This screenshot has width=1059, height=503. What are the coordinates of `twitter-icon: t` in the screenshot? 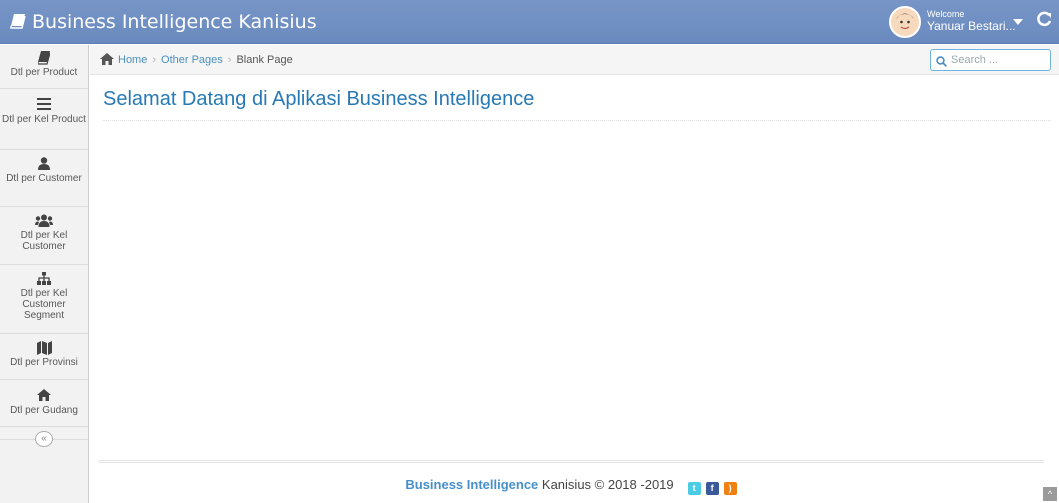 It's located at (694, 488).